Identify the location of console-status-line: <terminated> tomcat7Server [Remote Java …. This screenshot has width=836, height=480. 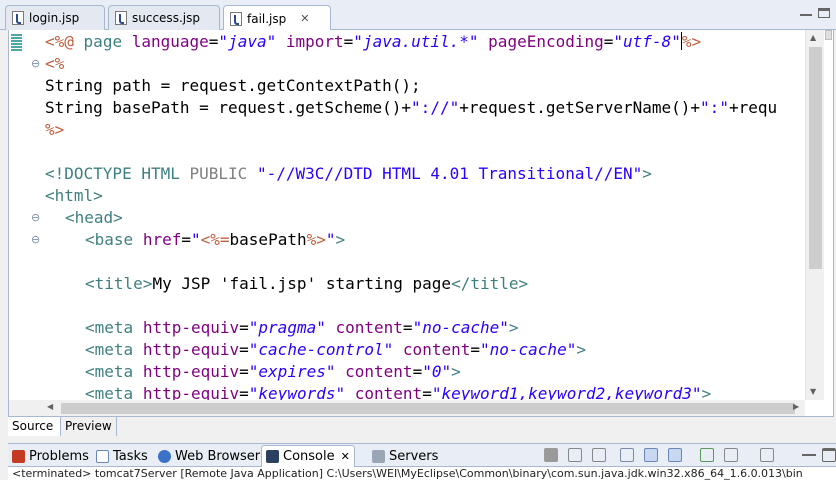
(422, 473).